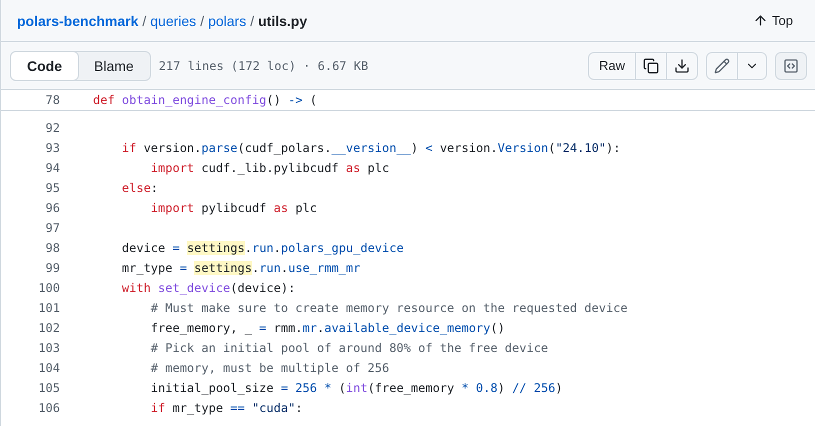 The width and height of the screenshot is (815, 426). Describe the element at coordinates (48, 408) in the screenshot. I see `line-number: 106` at that location.